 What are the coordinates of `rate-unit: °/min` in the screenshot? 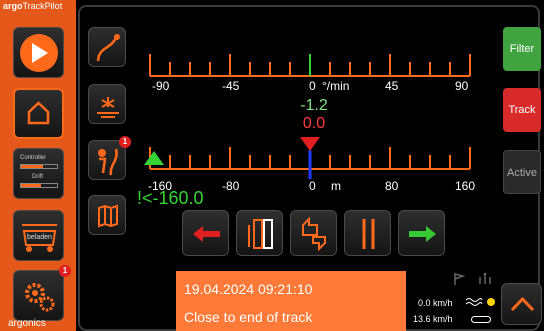 It's located at (336, 86).